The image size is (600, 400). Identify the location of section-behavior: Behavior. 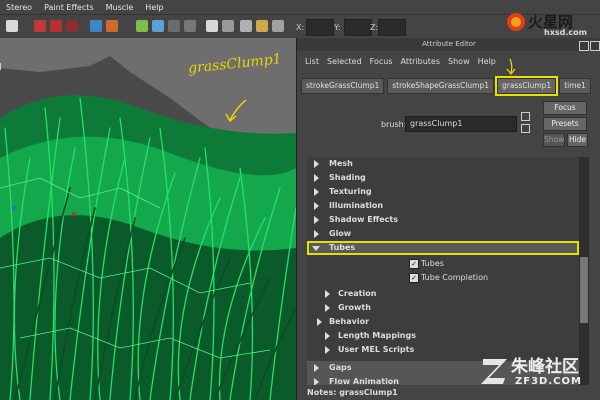
(443, 322).